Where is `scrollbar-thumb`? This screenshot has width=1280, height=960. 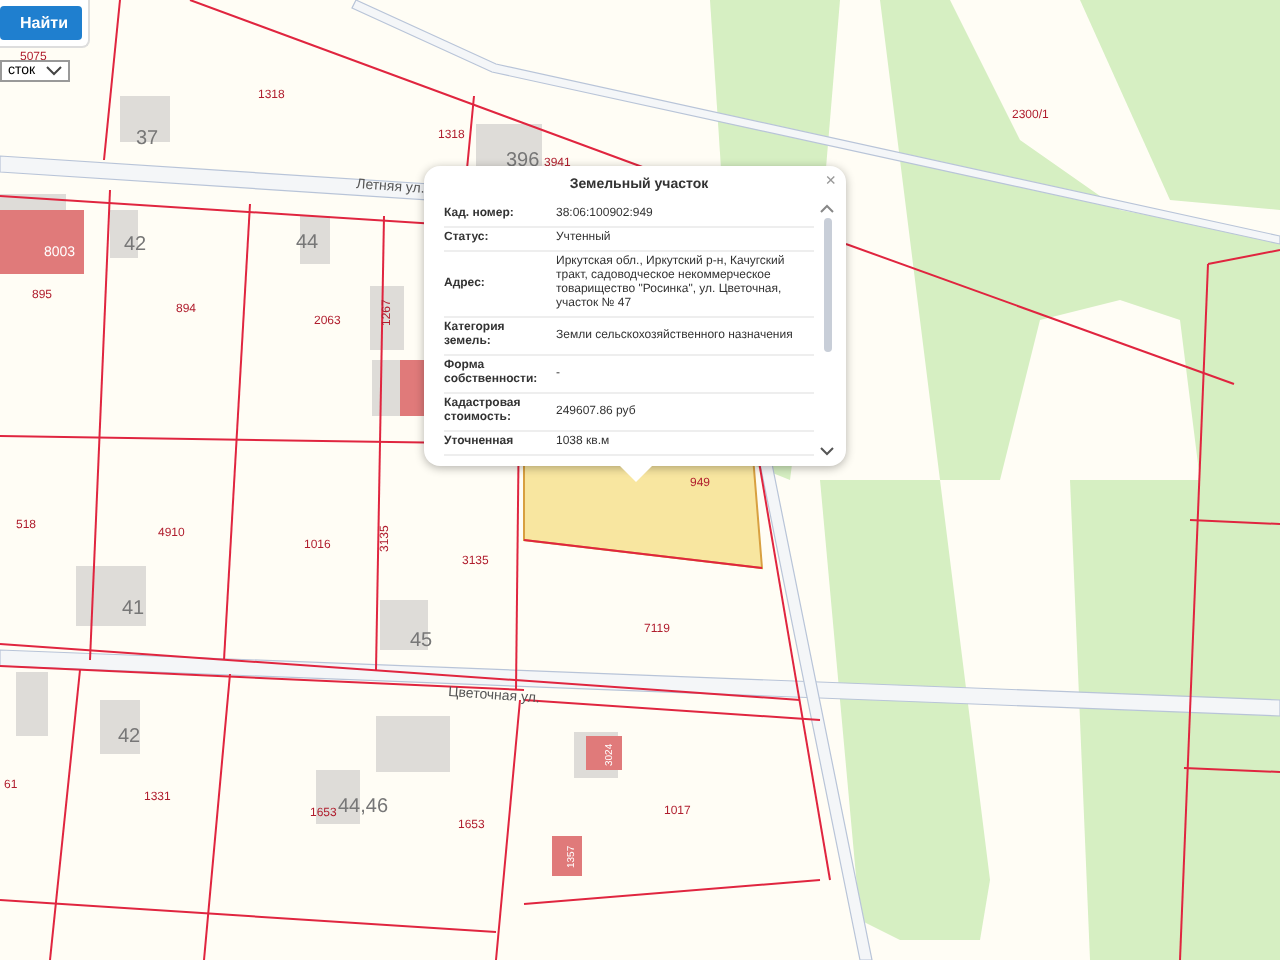 scrollbar-thumb is located at coordinates (827, 285).